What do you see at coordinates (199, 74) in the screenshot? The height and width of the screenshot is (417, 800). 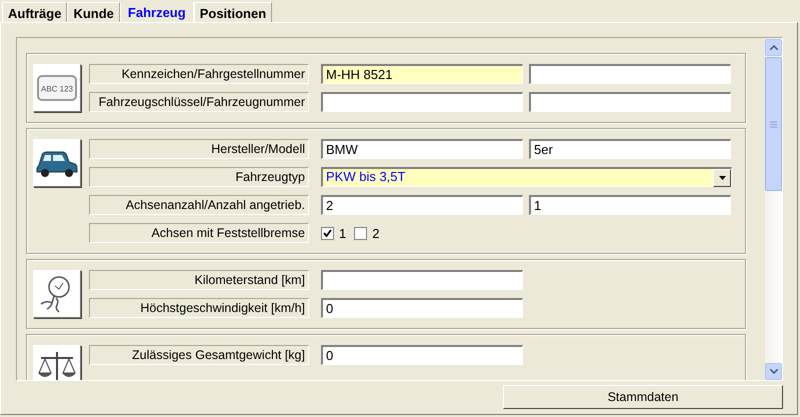 I see `field-label: Kennzeichen/Fahrgestellnummer` at bounding box center [199, 74].